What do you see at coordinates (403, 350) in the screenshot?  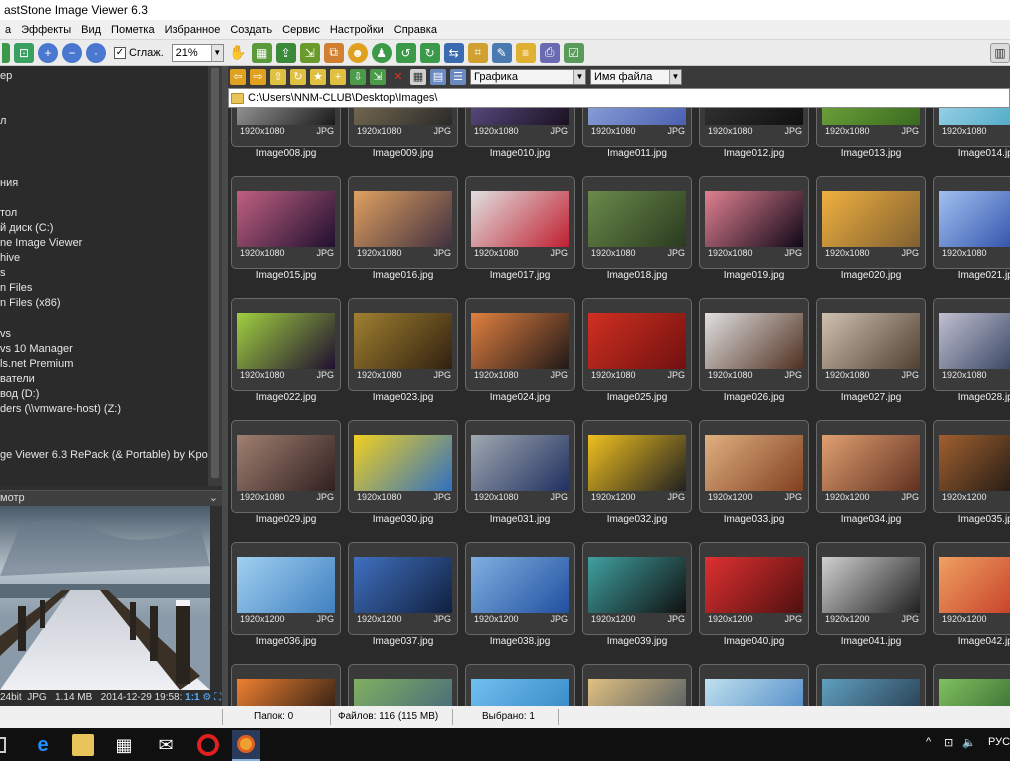 I see `thumbnail-item: 1920x1080 JPG Image023.jpg` at bounding box center [403, 350].